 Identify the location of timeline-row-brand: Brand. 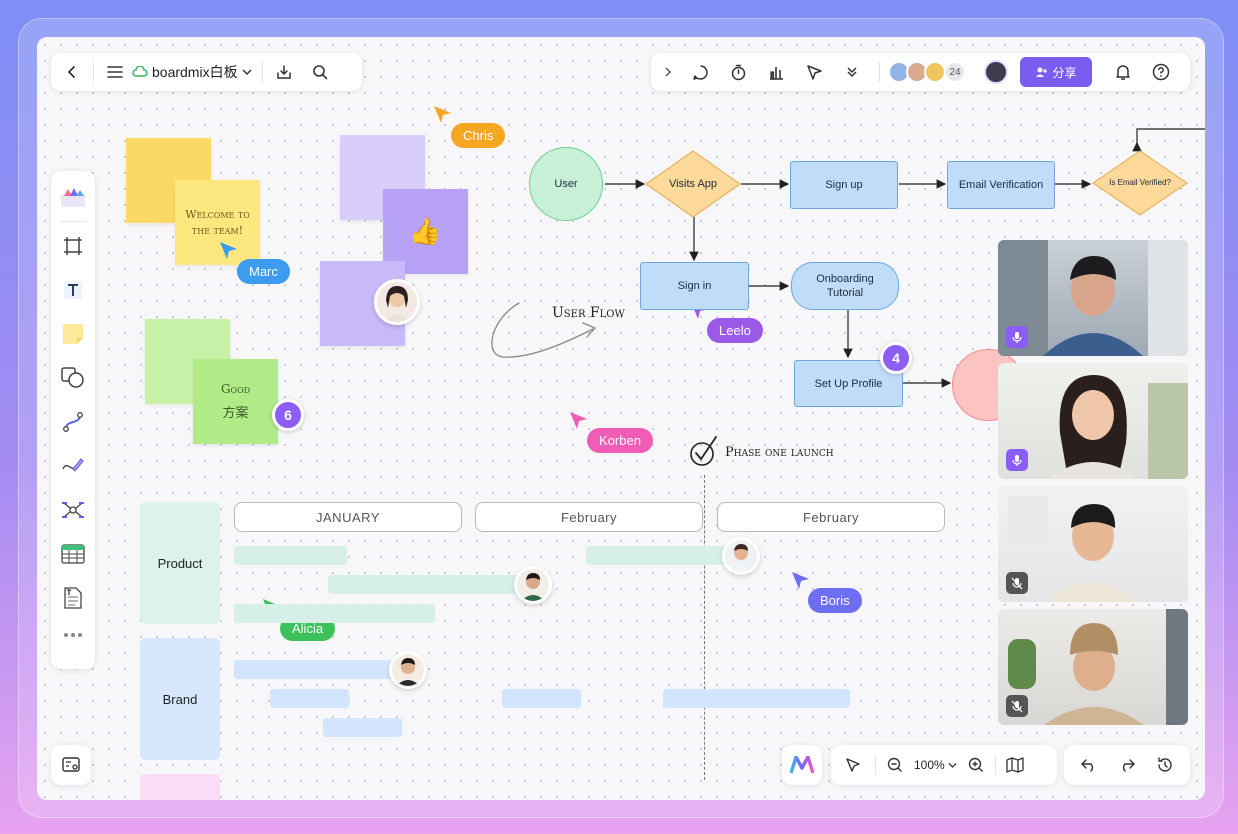
(180, 699).